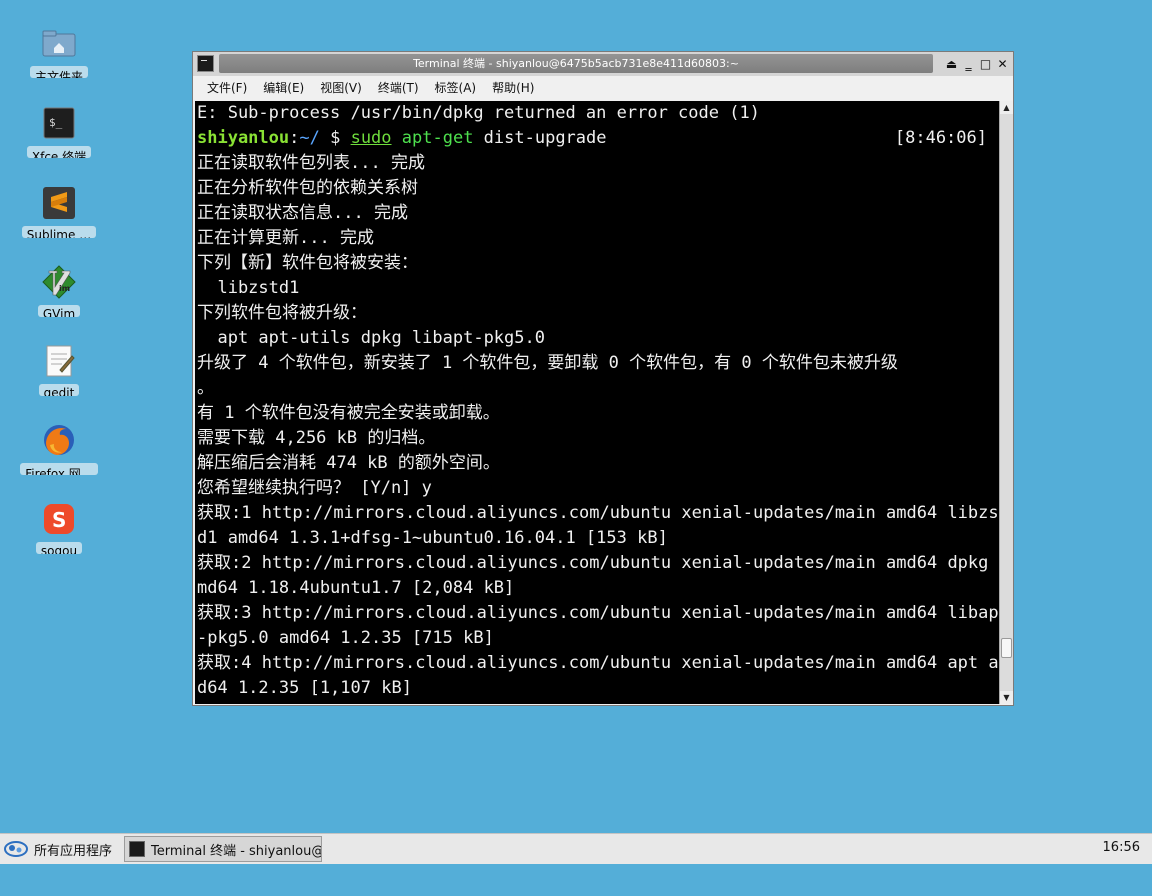 This screenshot has width=1152, height=896. I want to click on xfce-logo-icon, so click(16, 849).